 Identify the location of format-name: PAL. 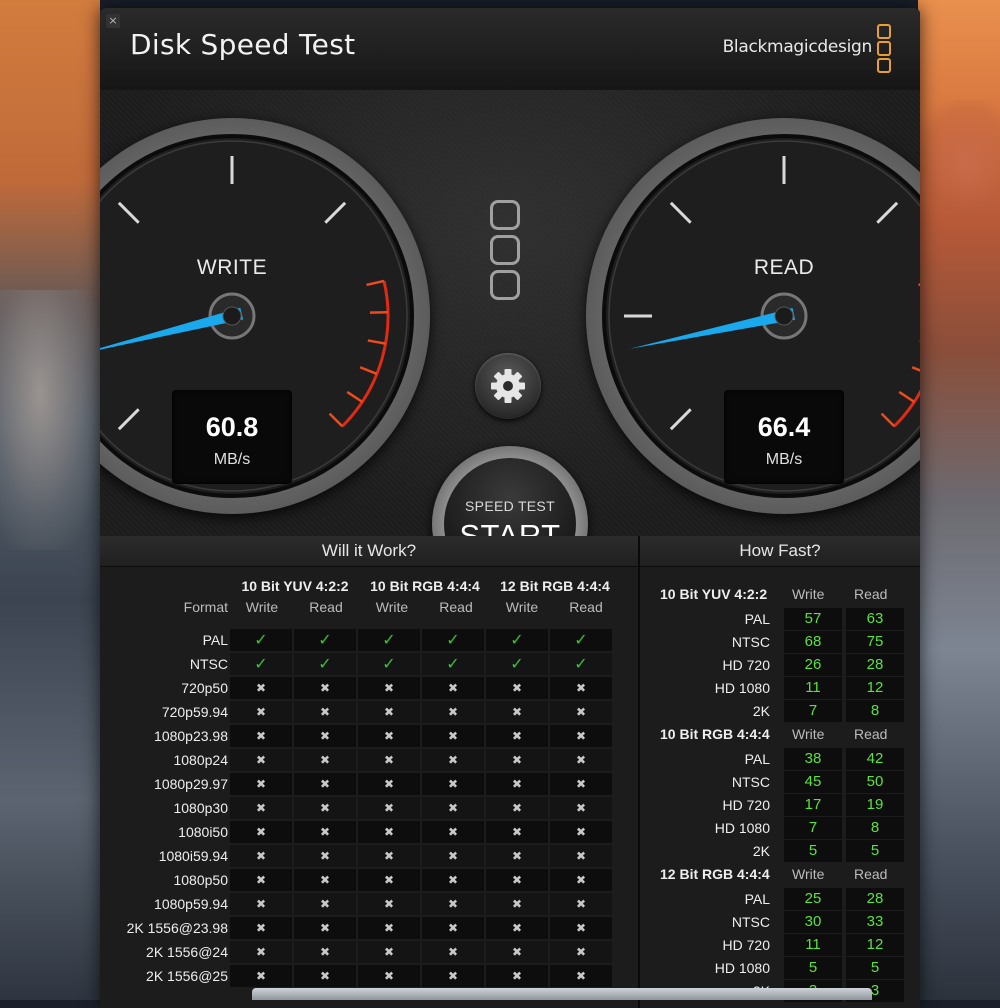
(215, 640).